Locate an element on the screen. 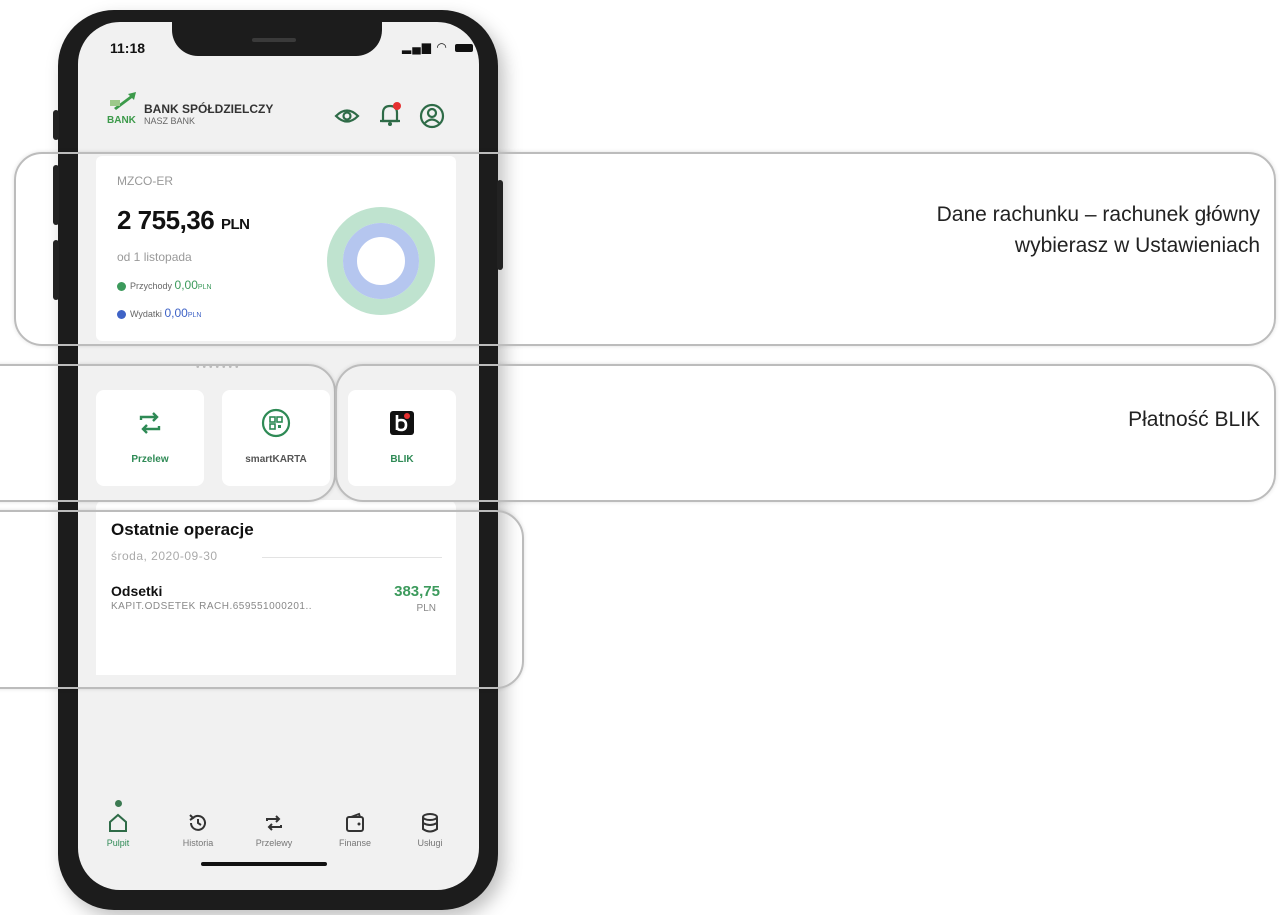 The height and width of the screenshot is (915, 1280). nav-uslugi: Usługi is located at coordinates (430, 830).